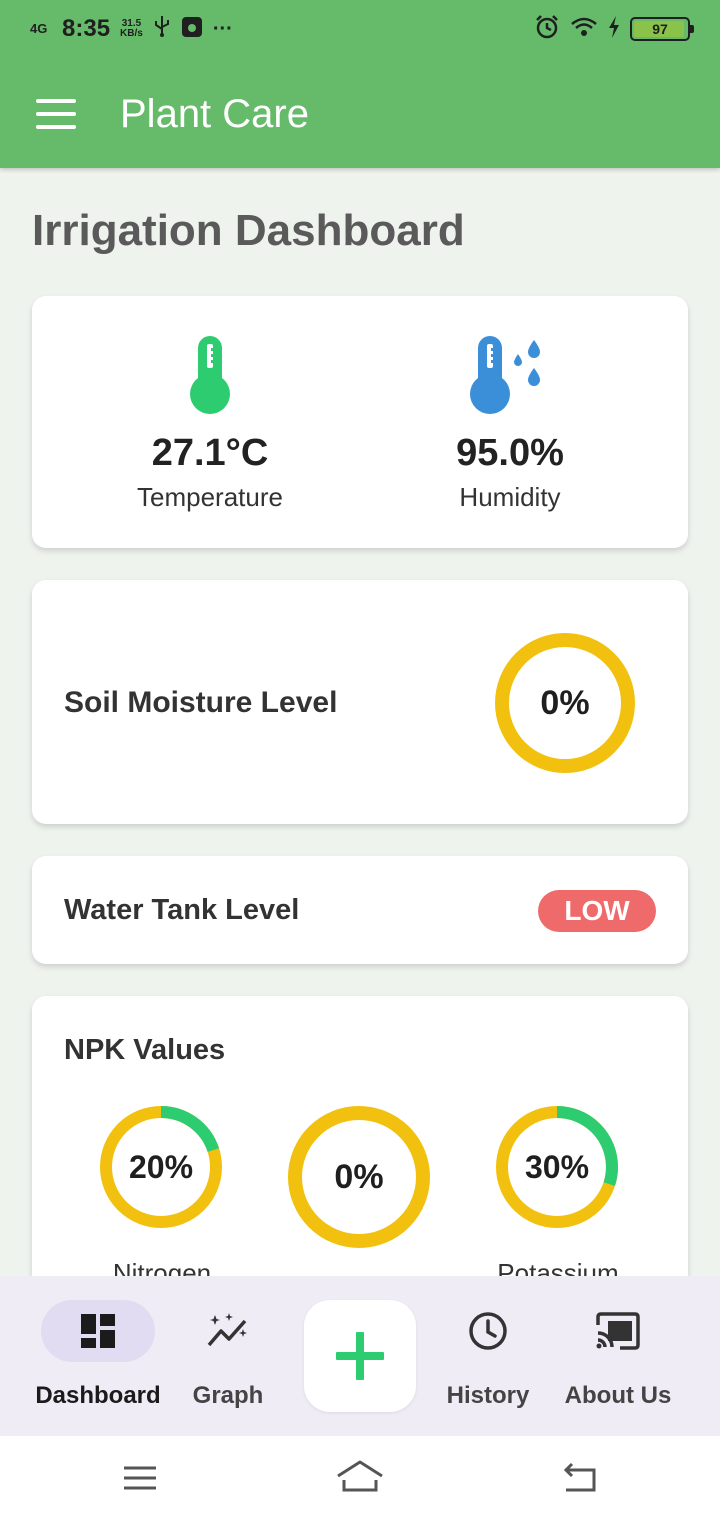 This screenshot has height=1520, width=720. Describe the element at coordinates (222, 28) in the screenshot. I see `more-notifications-icon: ···` at that location.